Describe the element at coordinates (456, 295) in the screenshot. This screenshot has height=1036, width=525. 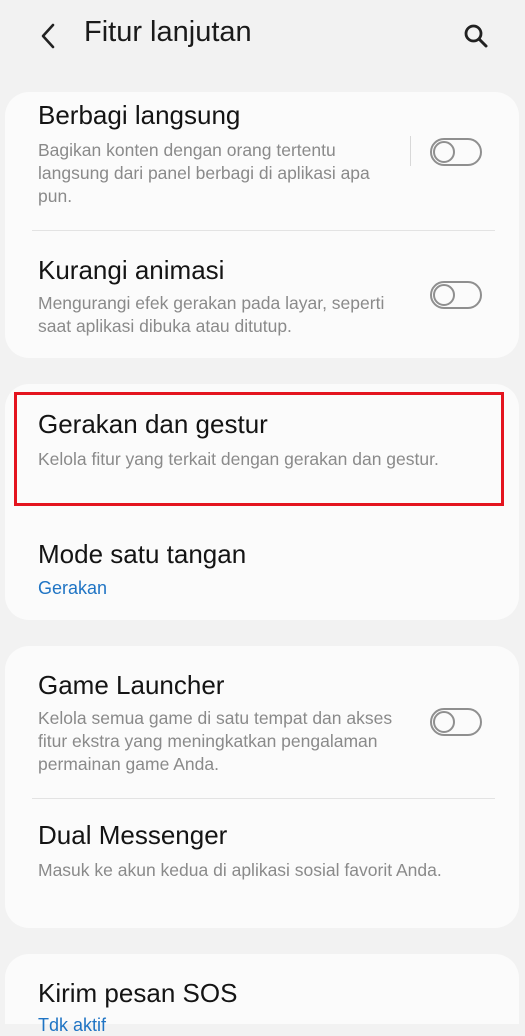
I see `kurangi-animasi-toggle` at that location.